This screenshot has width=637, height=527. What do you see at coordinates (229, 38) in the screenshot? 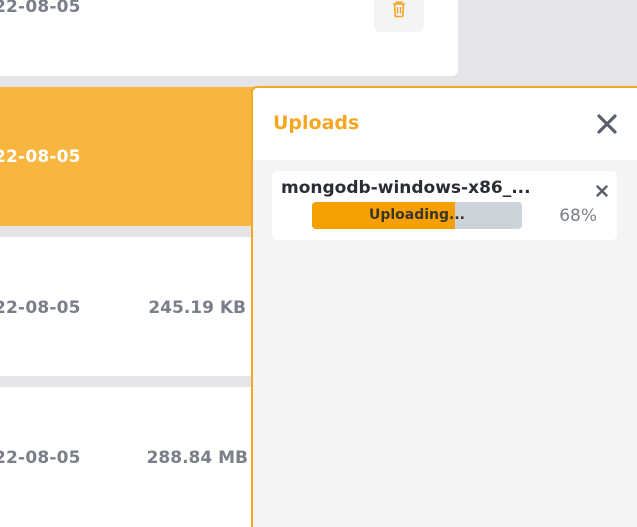
I see `file-row: 22-08-05` at bounding box center [229, 38].